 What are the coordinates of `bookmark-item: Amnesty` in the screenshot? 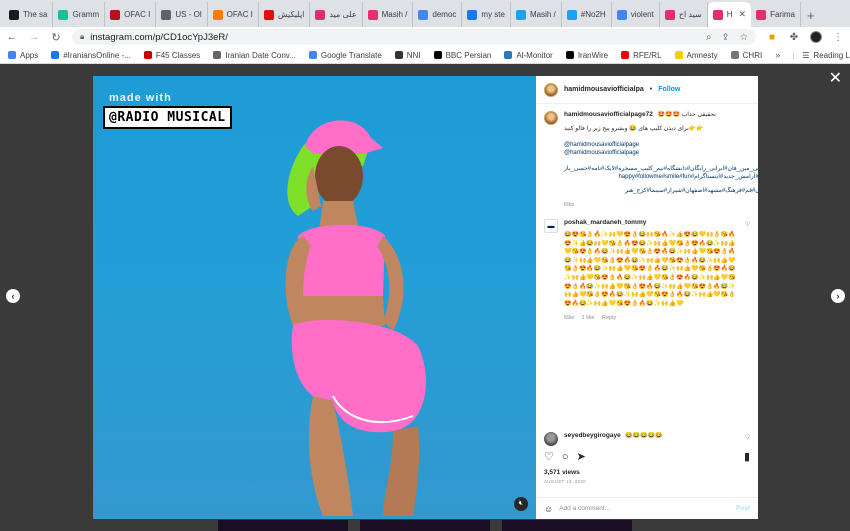 It's located at (696, 55).